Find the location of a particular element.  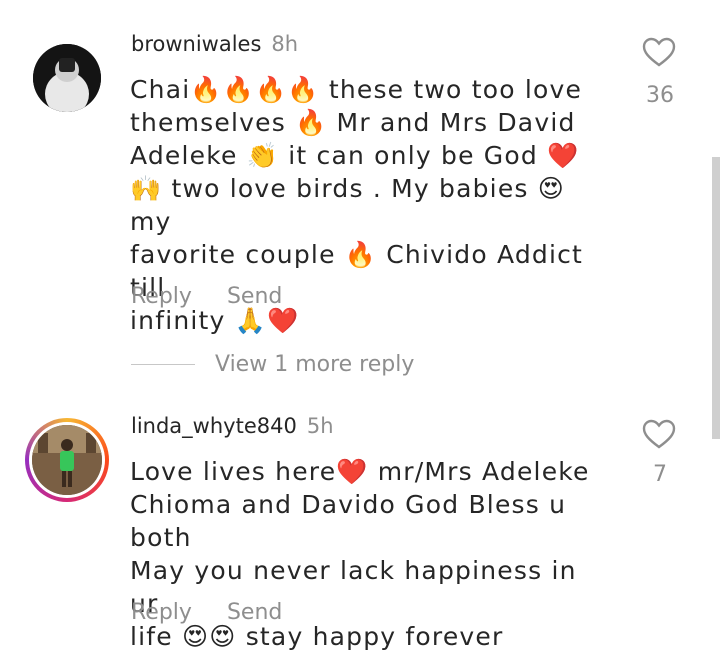

avatar-border is located at coordinates (67, 460).